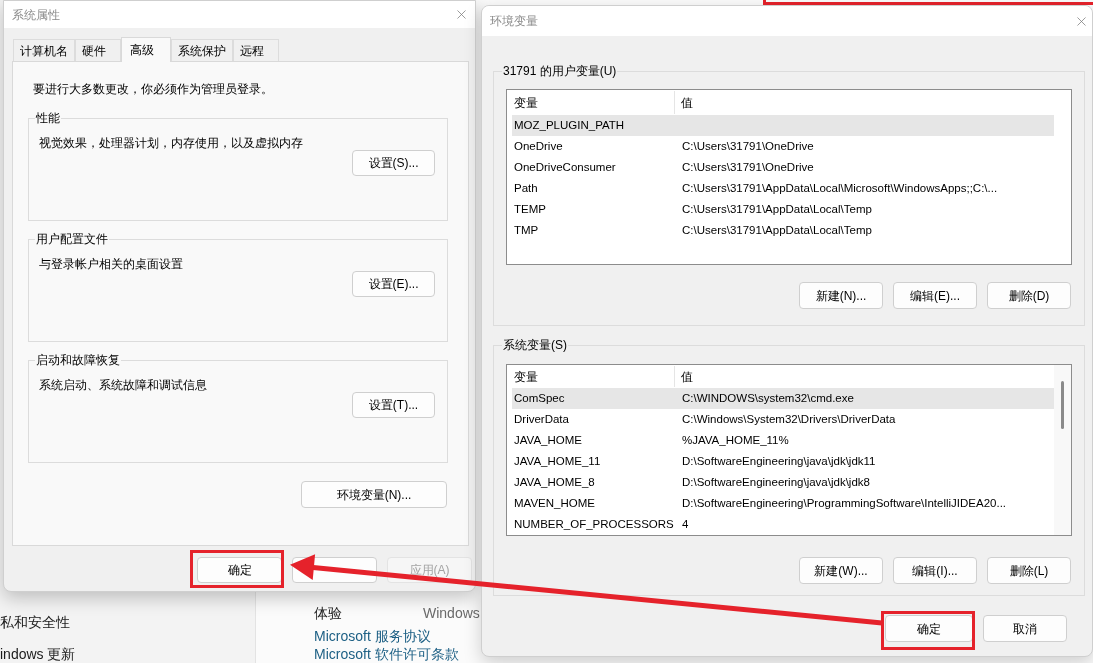 This screenshot has width=1093, height=663. What do you see at coordinates (783, 524) in the screenshot?
I see `list-row: NUMBER_OF_PROCESSORS 4` at bounding box center [783, 524].